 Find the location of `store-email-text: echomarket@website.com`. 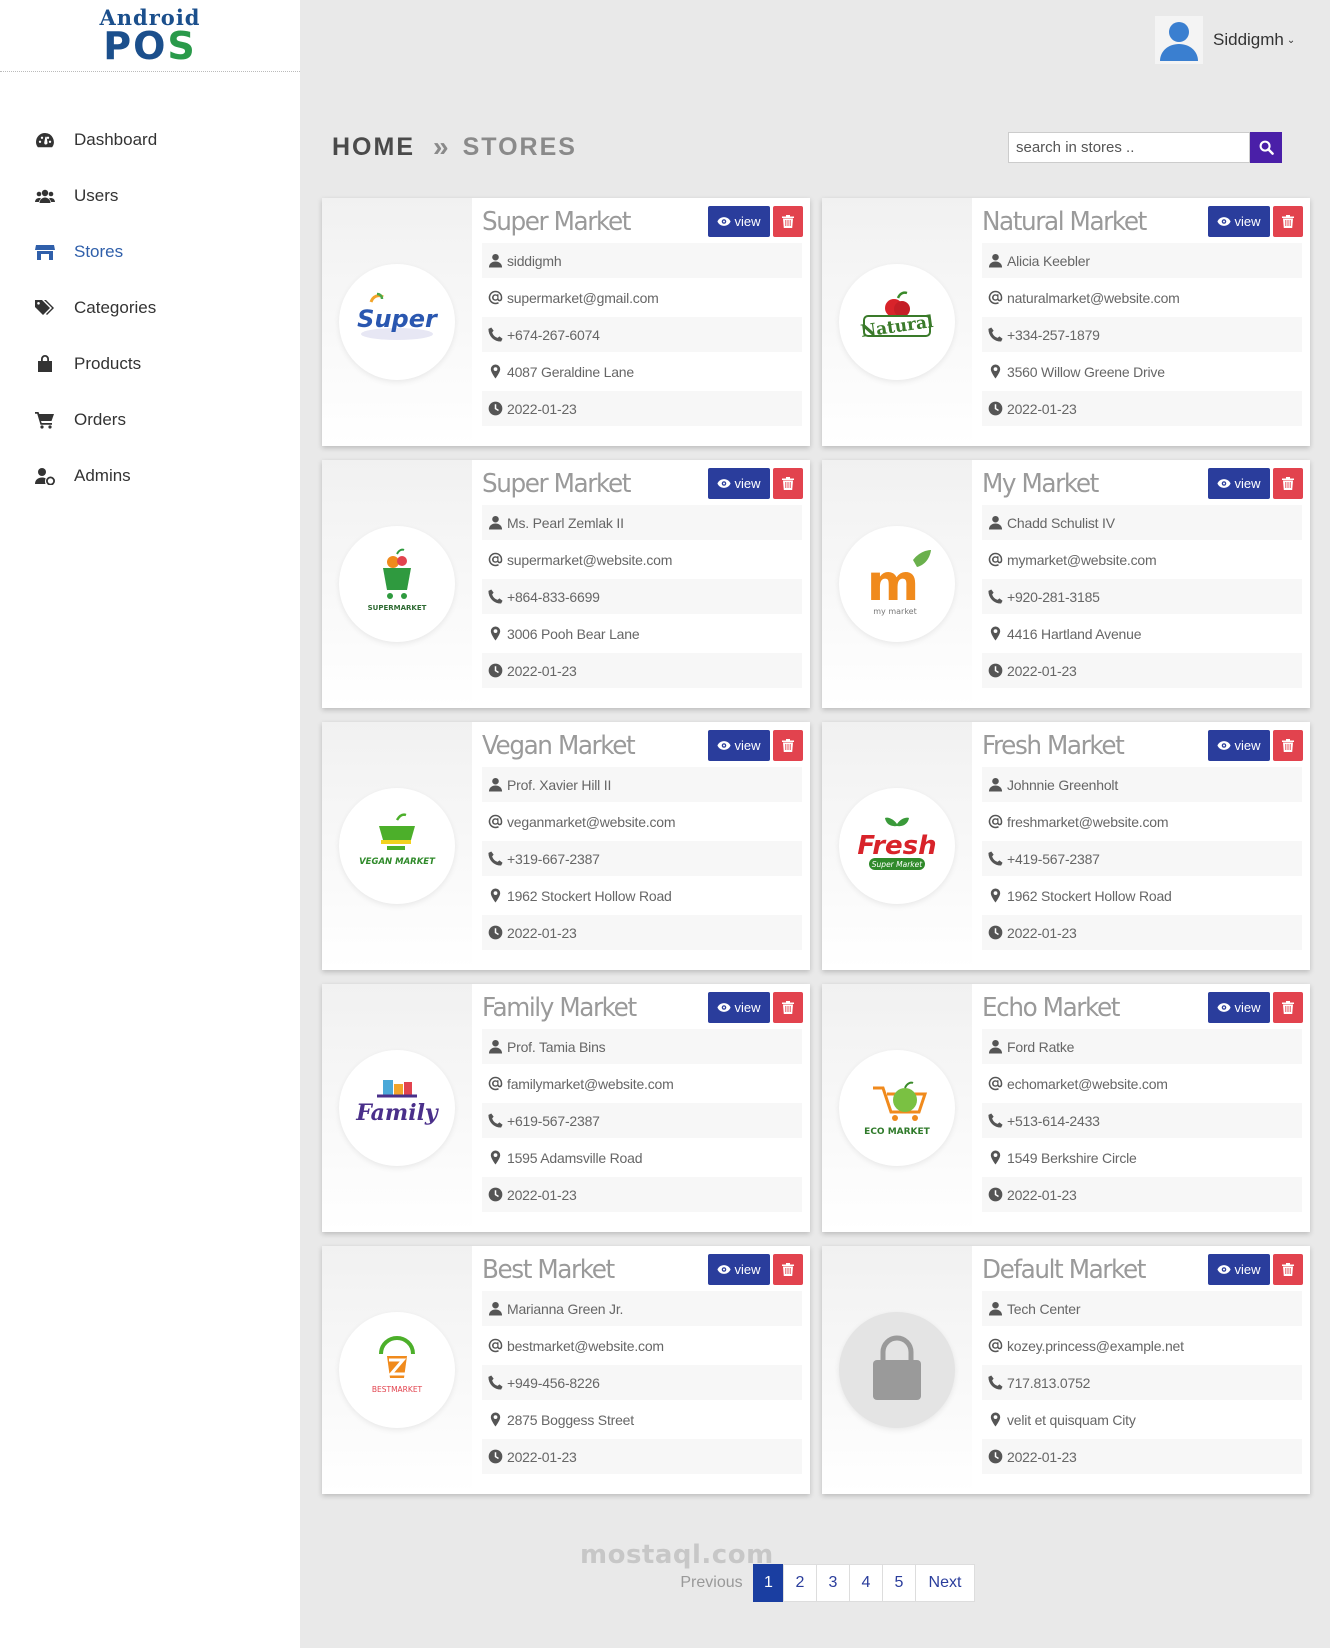

store-email-text: echomarket@website.com is located at coordinates (1087, 1083).